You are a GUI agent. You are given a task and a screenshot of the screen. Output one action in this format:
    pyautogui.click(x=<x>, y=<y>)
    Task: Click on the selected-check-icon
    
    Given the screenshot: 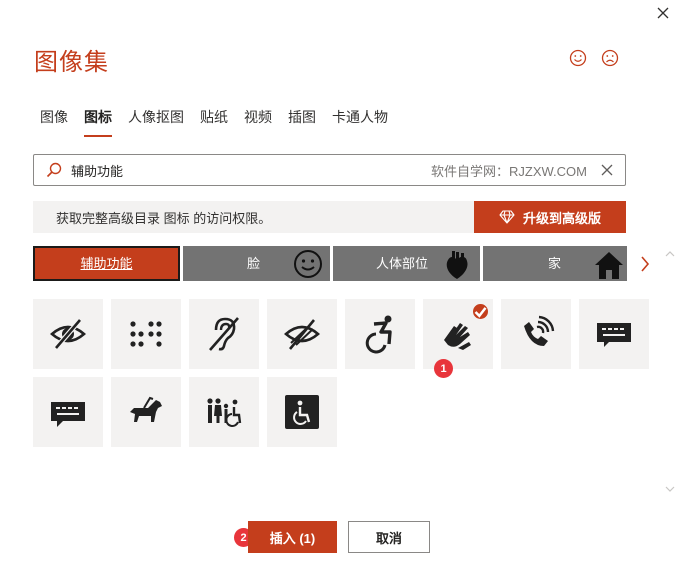 What is the action you would take?
    pyautogui.click(x=480, y=311)
    